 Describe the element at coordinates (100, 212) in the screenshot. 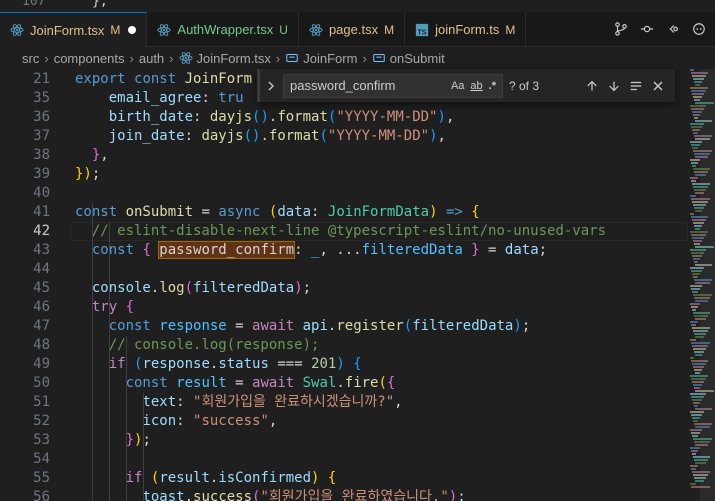

I see `code-token: const` at that location.